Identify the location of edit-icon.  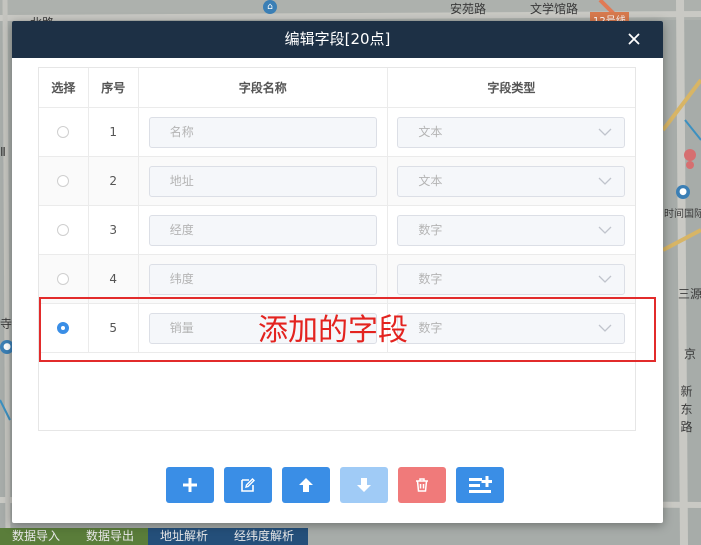
(248, 485).